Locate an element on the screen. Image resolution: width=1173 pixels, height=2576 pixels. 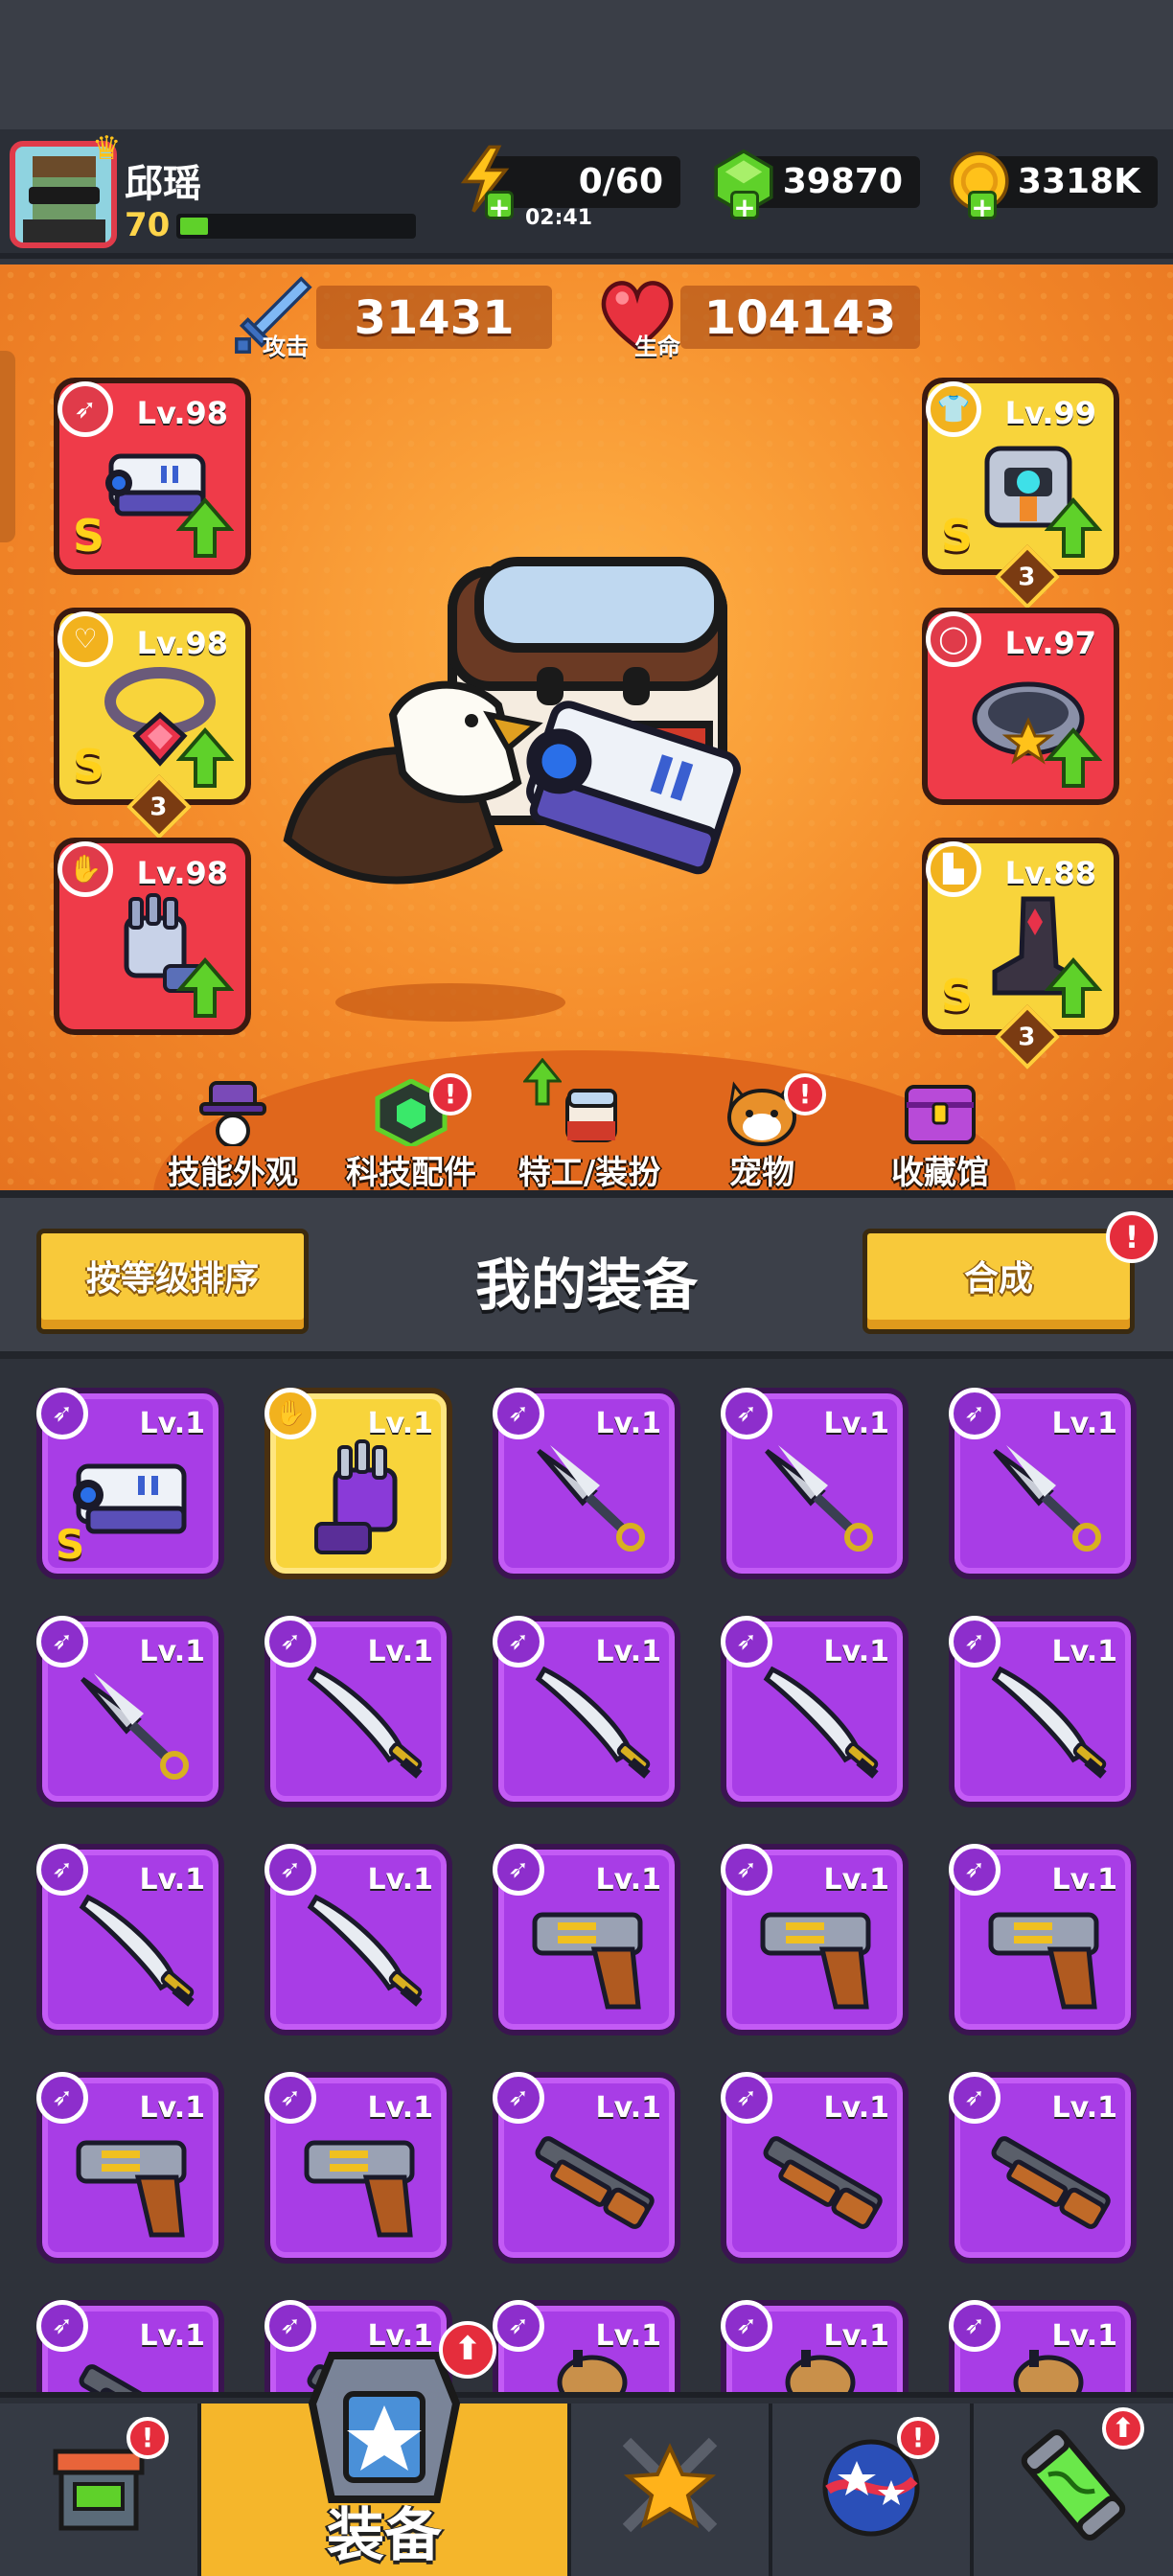
shortcut-label: 收藏馆 is located at coordinates (940, 1172).